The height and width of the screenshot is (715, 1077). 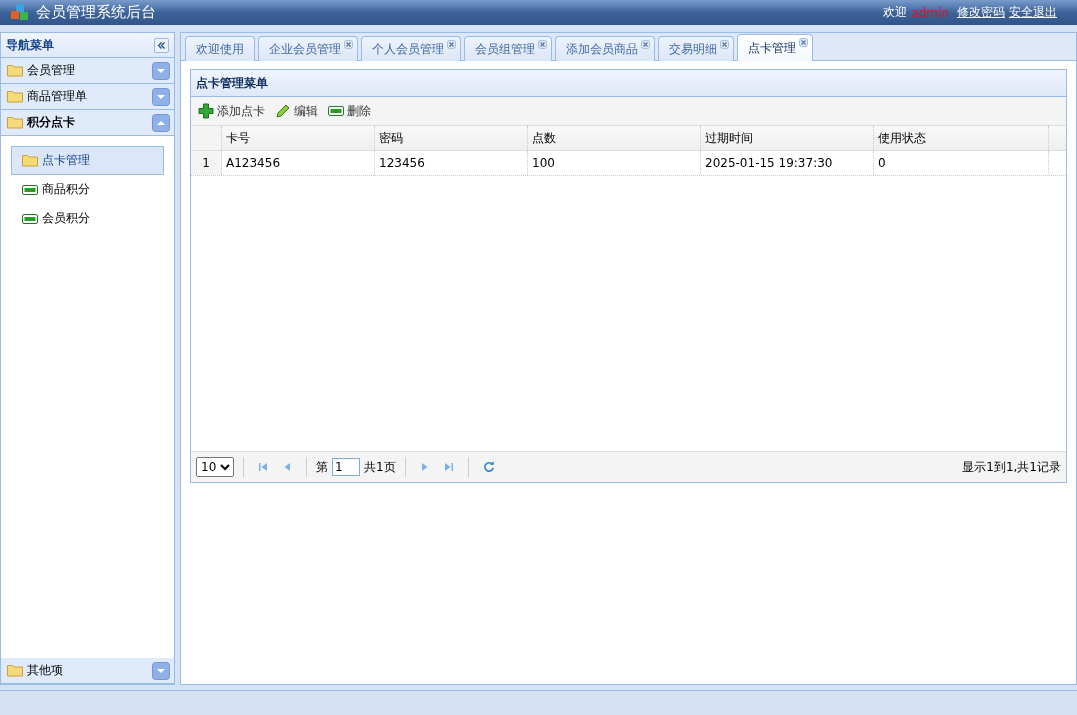 I want to click on nav-item: 会员积分, so click(x=87, y=218).